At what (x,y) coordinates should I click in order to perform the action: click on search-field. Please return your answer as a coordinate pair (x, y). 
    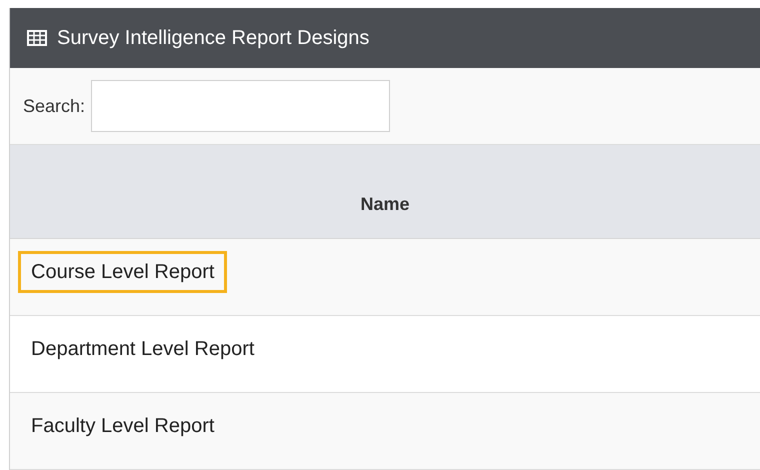
    Looking at the image, I should click on (240, 106).